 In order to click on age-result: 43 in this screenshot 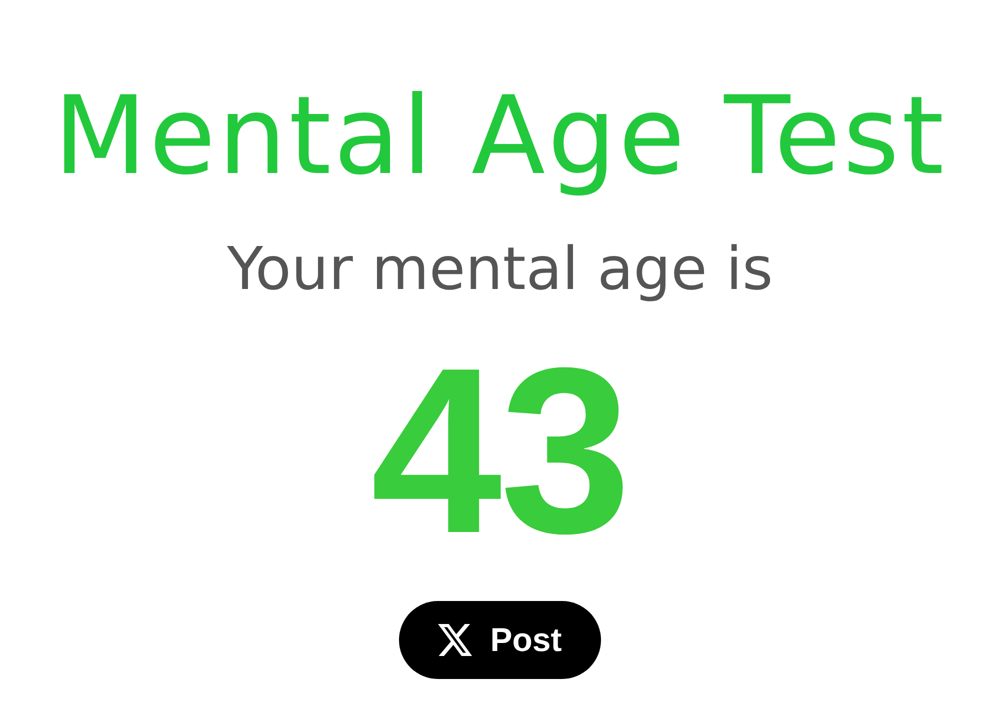, I will do `click(500, 451)`.